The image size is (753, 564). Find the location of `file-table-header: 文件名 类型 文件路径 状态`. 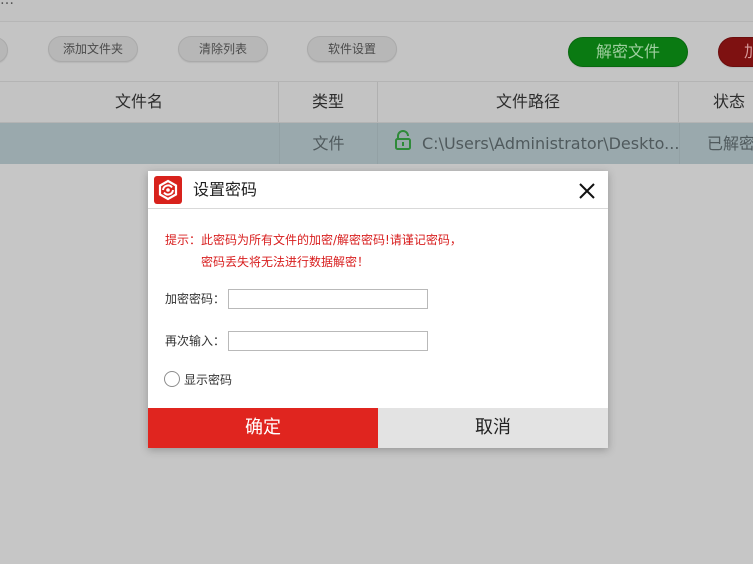

file-table-header: 文件名 类型 文件路径 状态 is located at coordinates (376, 102).